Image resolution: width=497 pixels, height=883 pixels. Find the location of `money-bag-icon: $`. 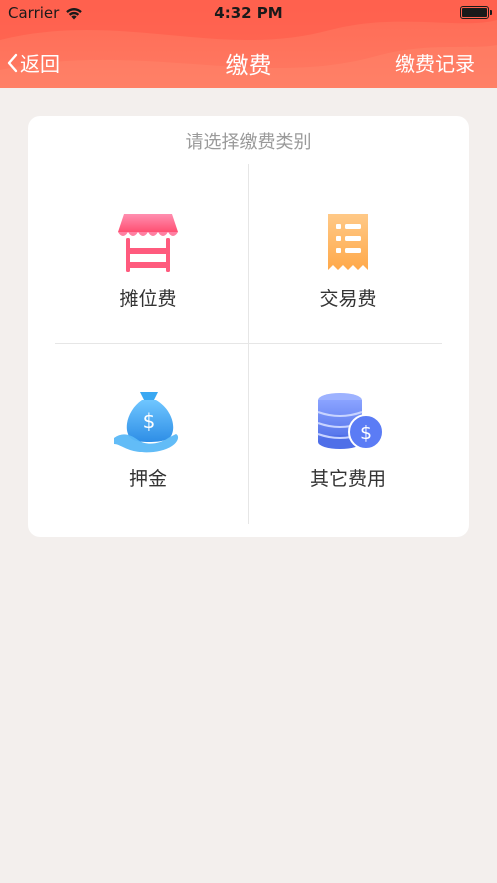

money-bag-icon: $ is located at coordinates (146, 422).